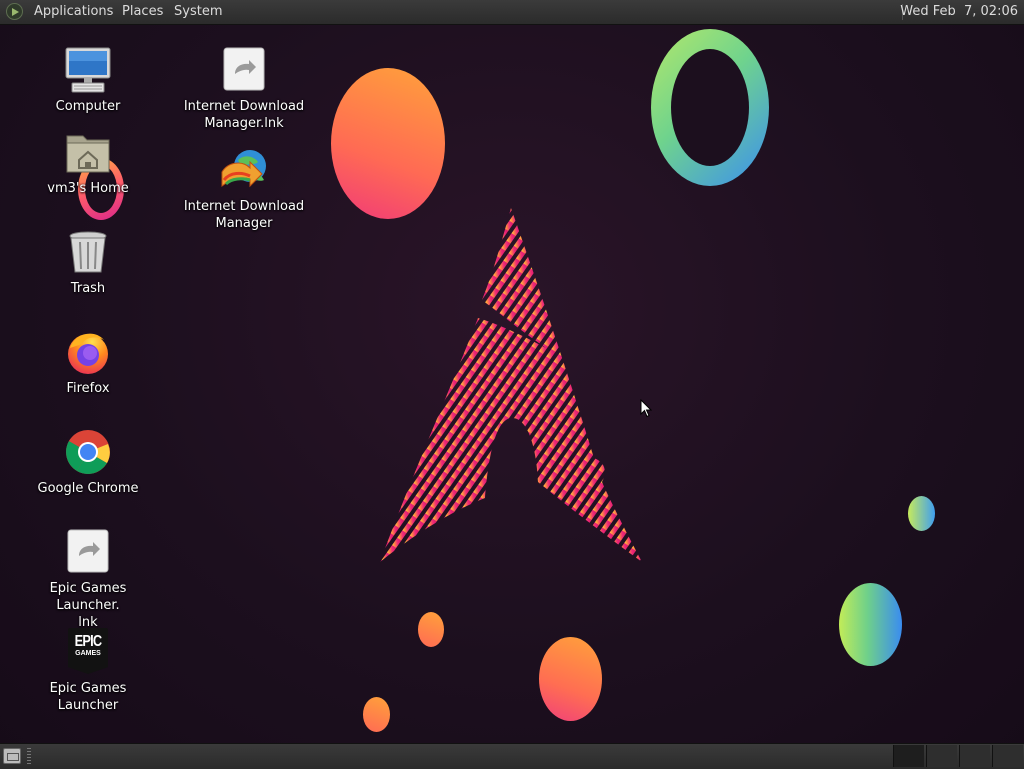  I want to click on icon-label: Internet Download Manager, so click(244, 215).